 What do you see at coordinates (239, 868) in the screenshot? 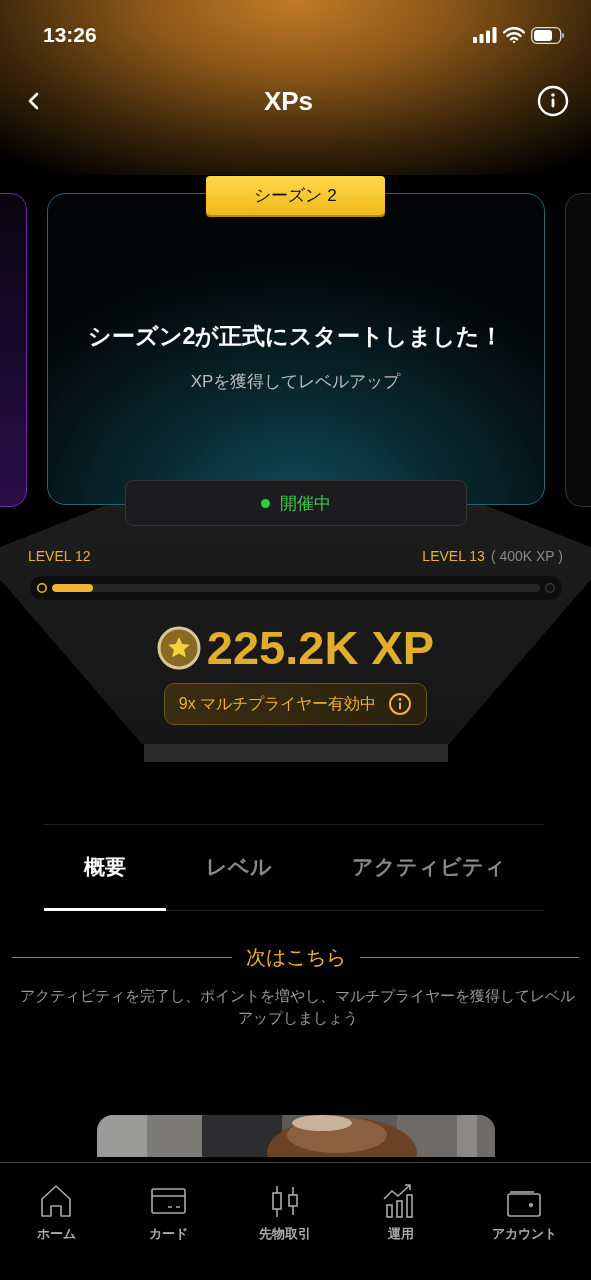
I see `tab: レベル` at bounding box center [239, 868].